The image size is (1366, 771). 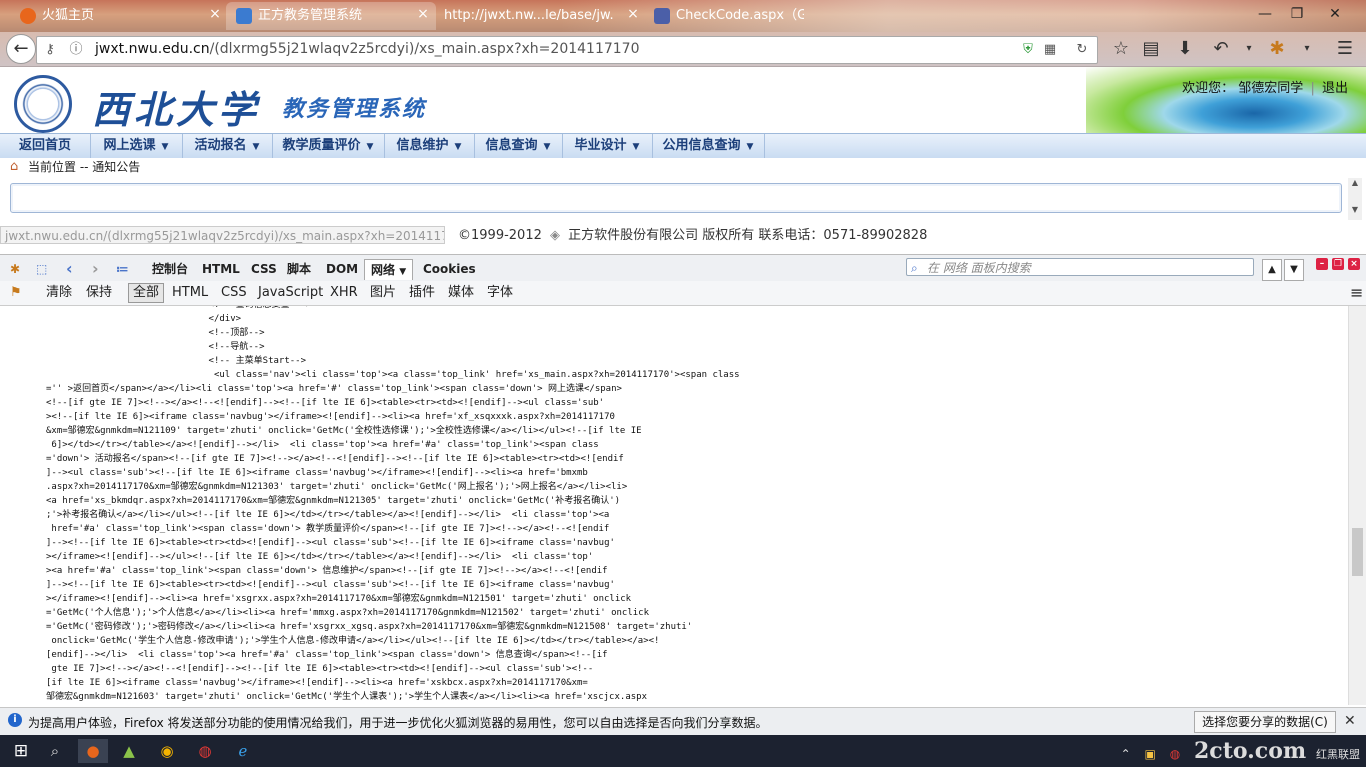 I want to click on filter-html: HTML, so click(x=190, y=293).